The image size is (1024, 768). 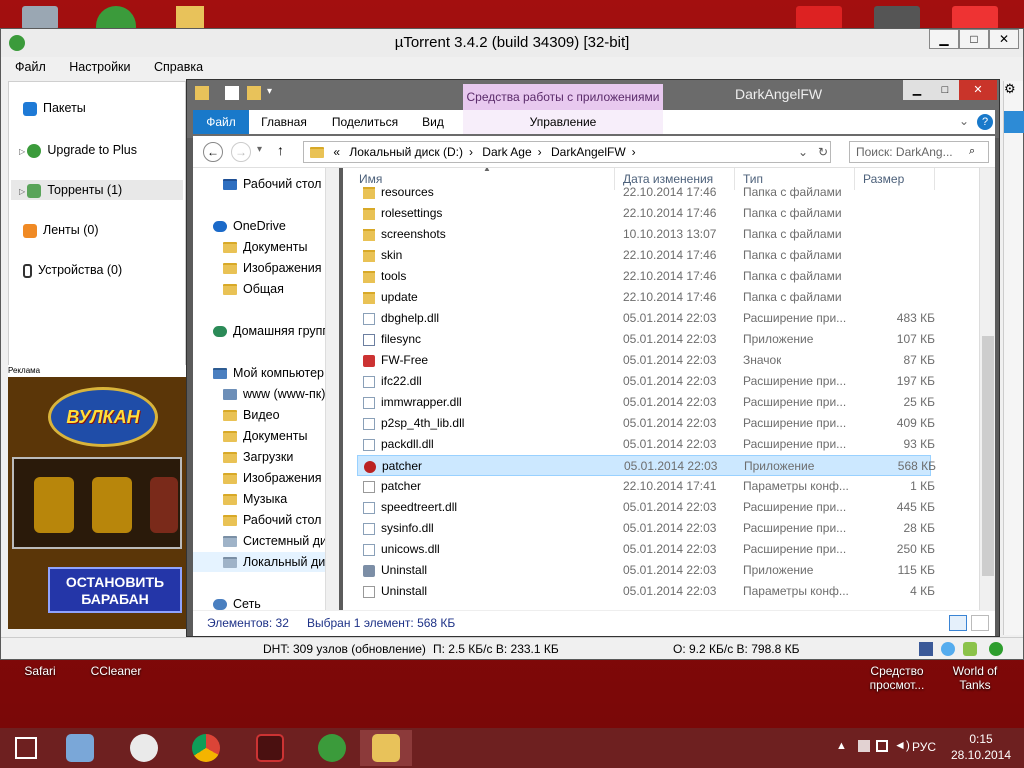 What do you see at coordinates (254, 93) in the screenshot?
I see `new-folder-icon` at bounding box center [254, 93].